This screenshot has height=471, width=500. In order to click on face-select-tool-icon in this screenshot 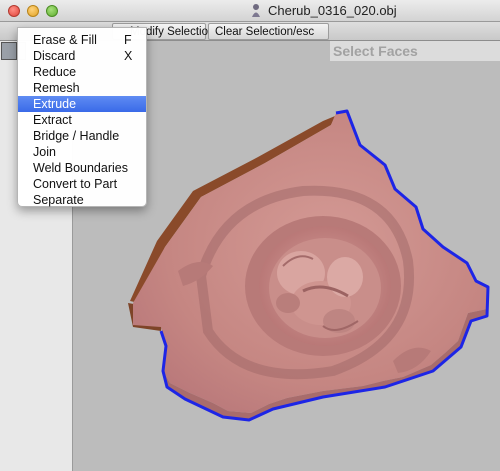, I will do `click(9, 51)`.